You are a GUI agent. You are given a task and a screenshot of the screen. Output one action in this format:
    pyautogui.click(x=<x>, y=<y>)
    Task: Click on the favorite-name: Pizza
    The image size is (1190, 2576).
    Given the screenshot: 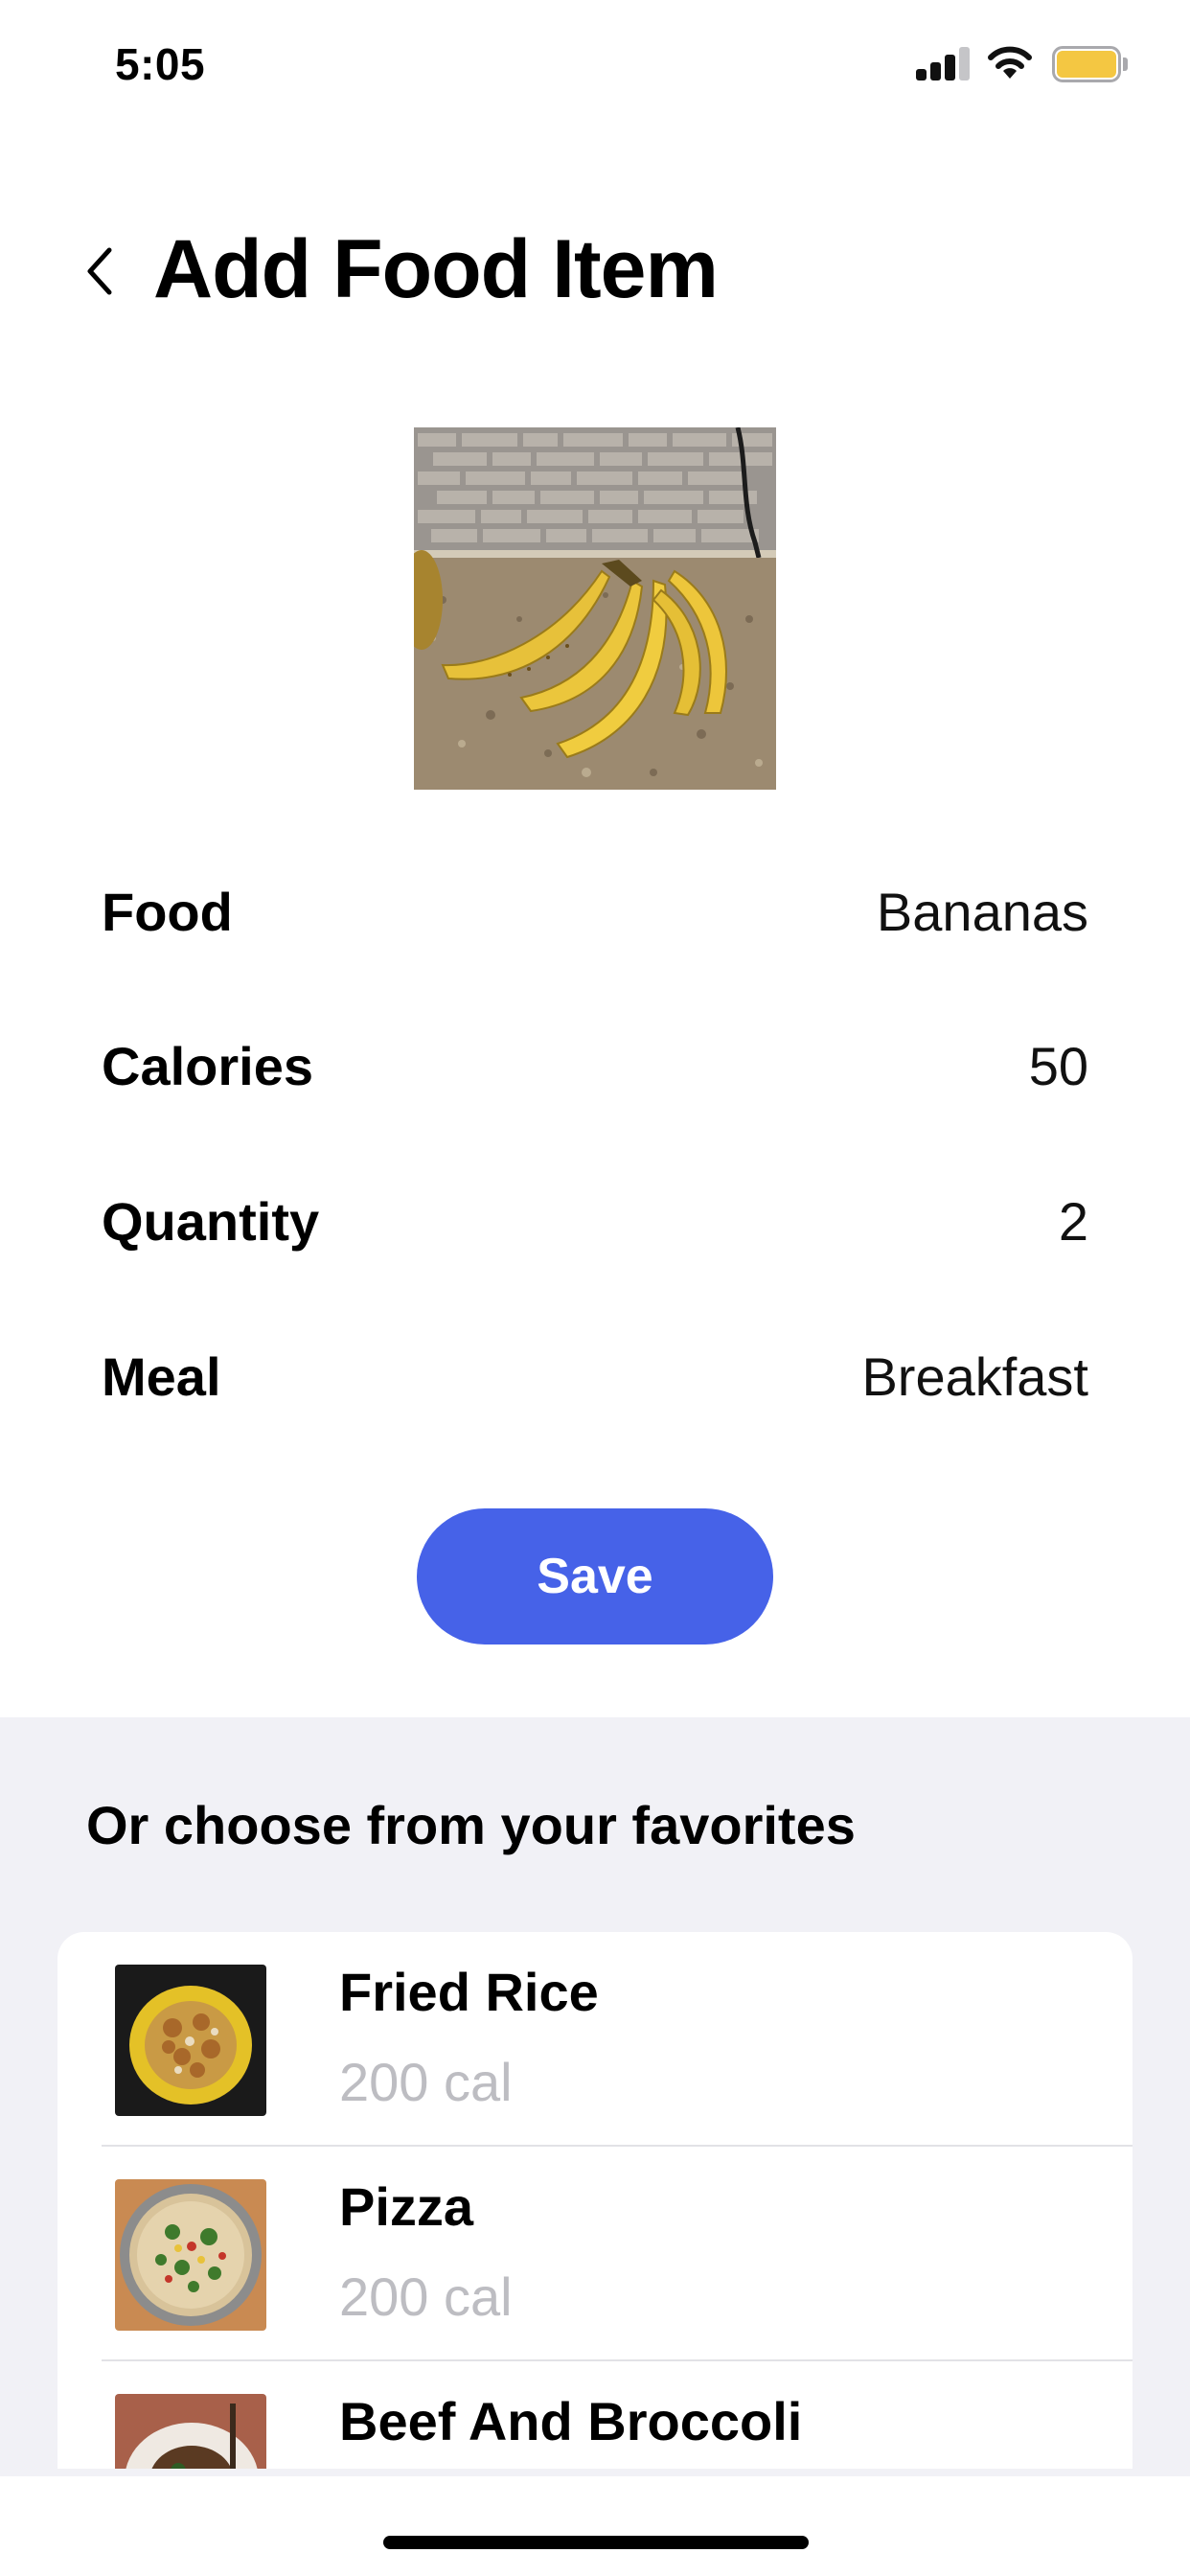 What is the action you would take?
    pyautogui.click(x=406, y=2206)
    